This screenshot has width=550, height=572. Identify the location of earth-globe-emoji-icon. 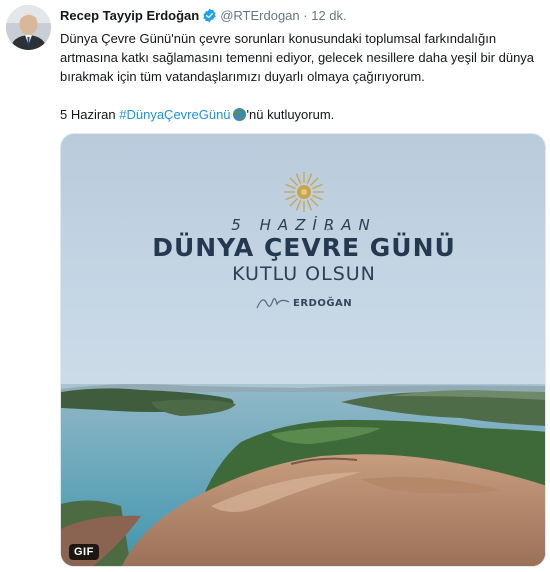
(239, 114).